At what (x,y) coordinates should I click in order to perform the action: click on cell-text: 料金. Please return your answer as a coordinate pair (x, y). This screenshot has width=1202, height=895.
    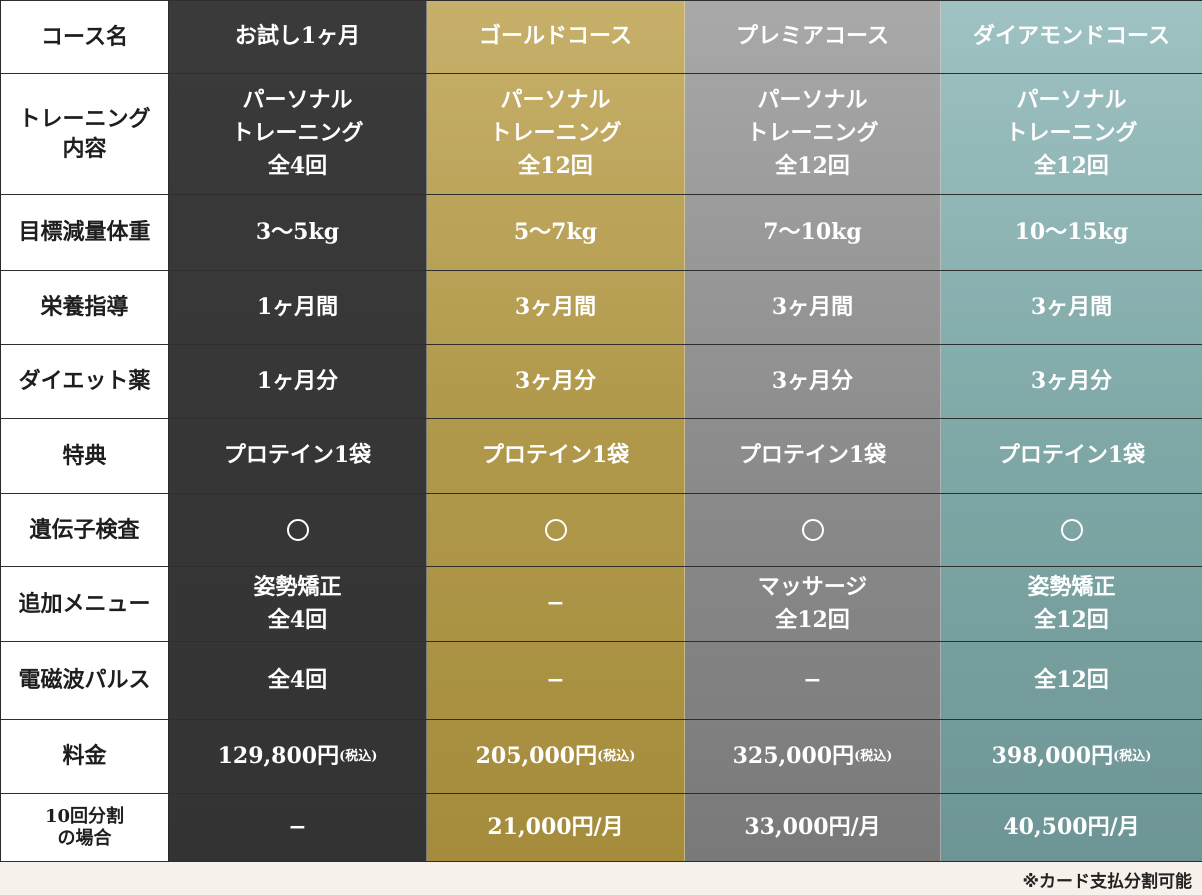
    Looking at the image, I should click on (84, 756).